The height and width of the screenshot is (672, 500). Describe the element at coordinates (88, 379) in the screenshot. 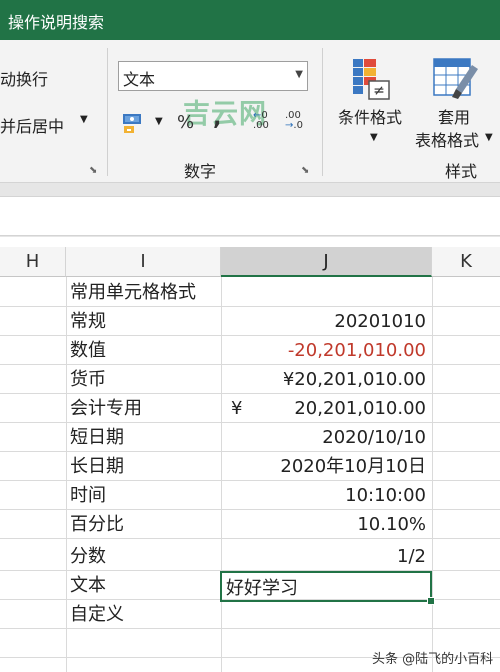

I see `cell-label: 货币` at that location.